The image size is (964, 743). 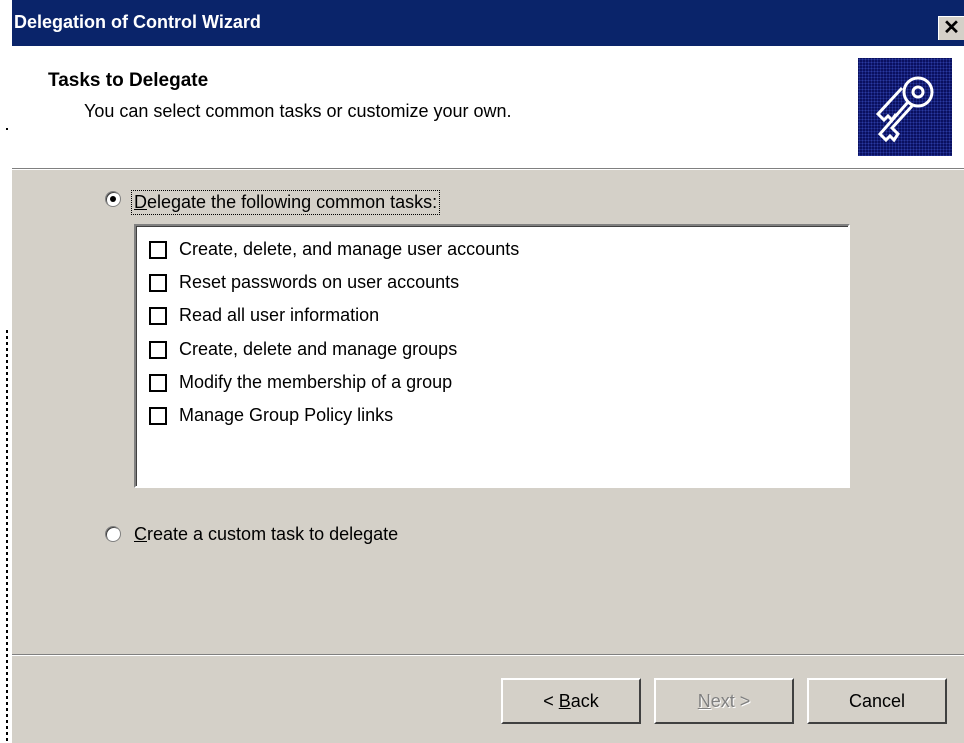 What do you see at coordinates (877, 701) in the screenshot?
I see `cancel-button: Cancel` at bounding box center [877, 701].